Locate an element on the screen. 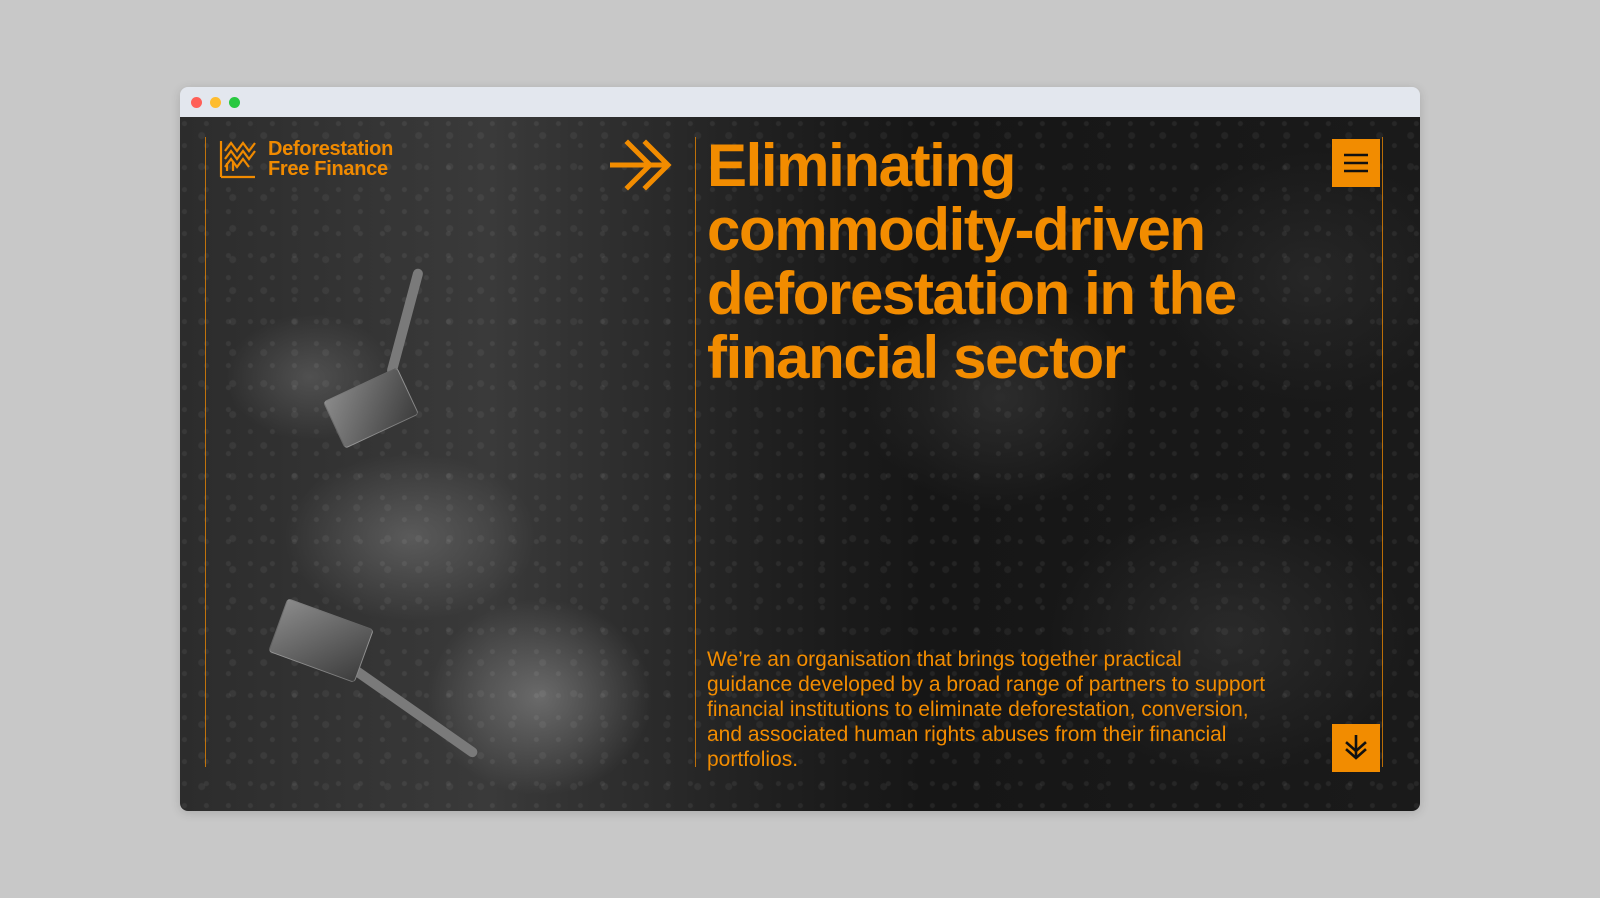  double-chevron-down-icon is located at coordinates (1356, 747).